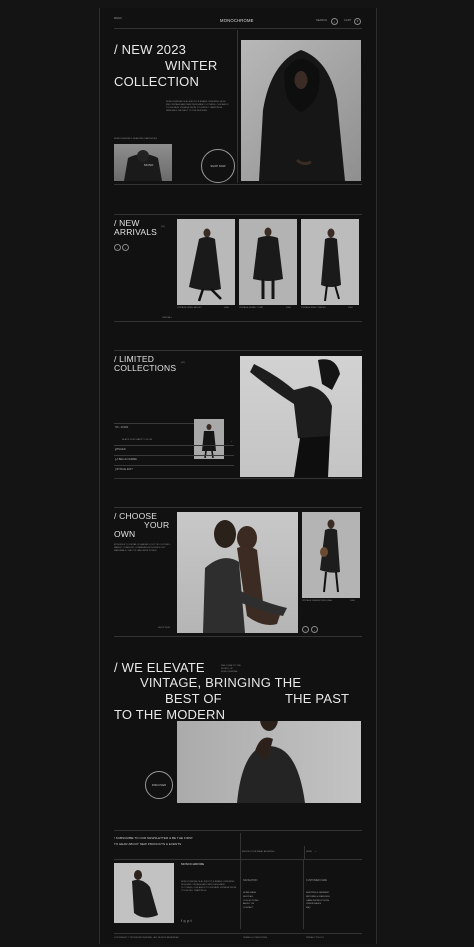 This screenshot has width=474, height=947. Describe the element at coordinates (240, 846) in the screenshot. I see `newsletter-divider` at that location.